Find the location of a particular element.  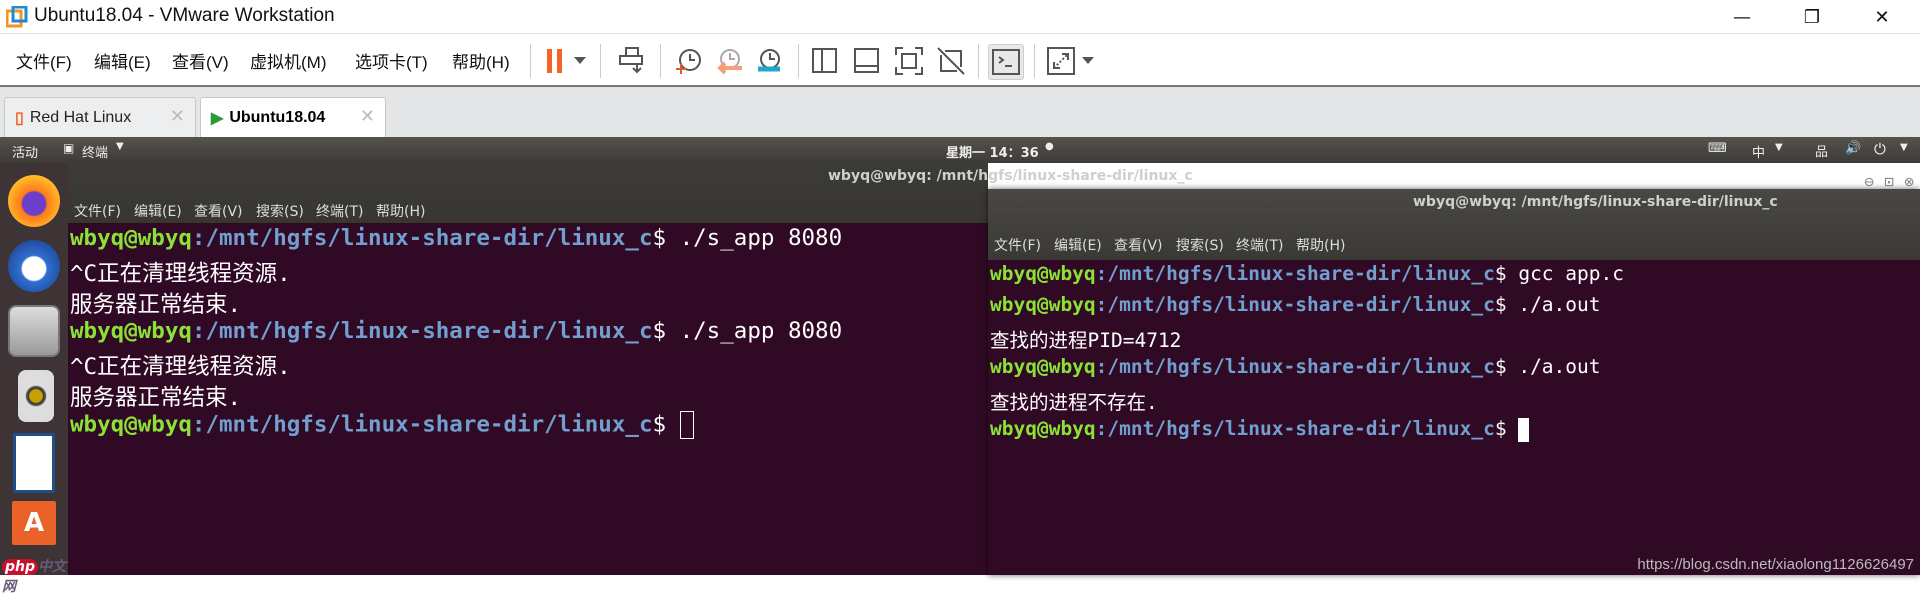

vm-running-icon: ▶ is located at coordinates (217, 118).